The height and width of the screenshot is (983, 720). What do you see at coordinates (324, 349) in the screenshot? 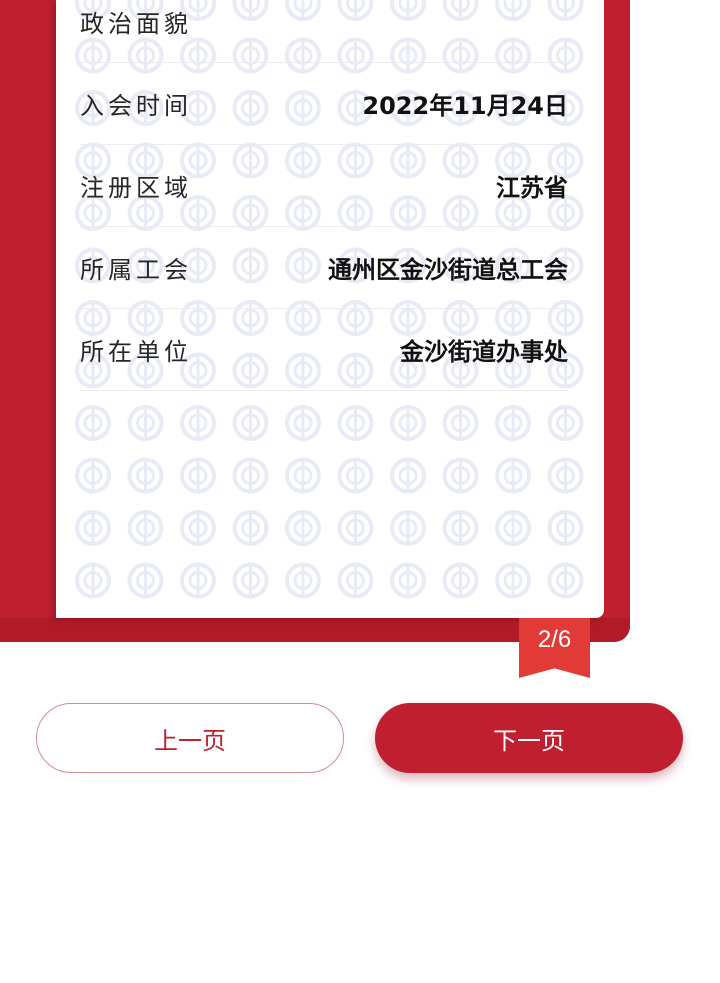
I see `info-row-employer: 所在单位 金沙街道办事处` at bounding box center [324, 349].